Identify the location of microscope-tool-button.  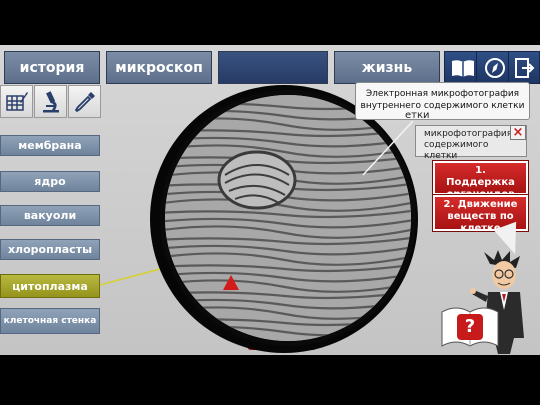
(50, 101).